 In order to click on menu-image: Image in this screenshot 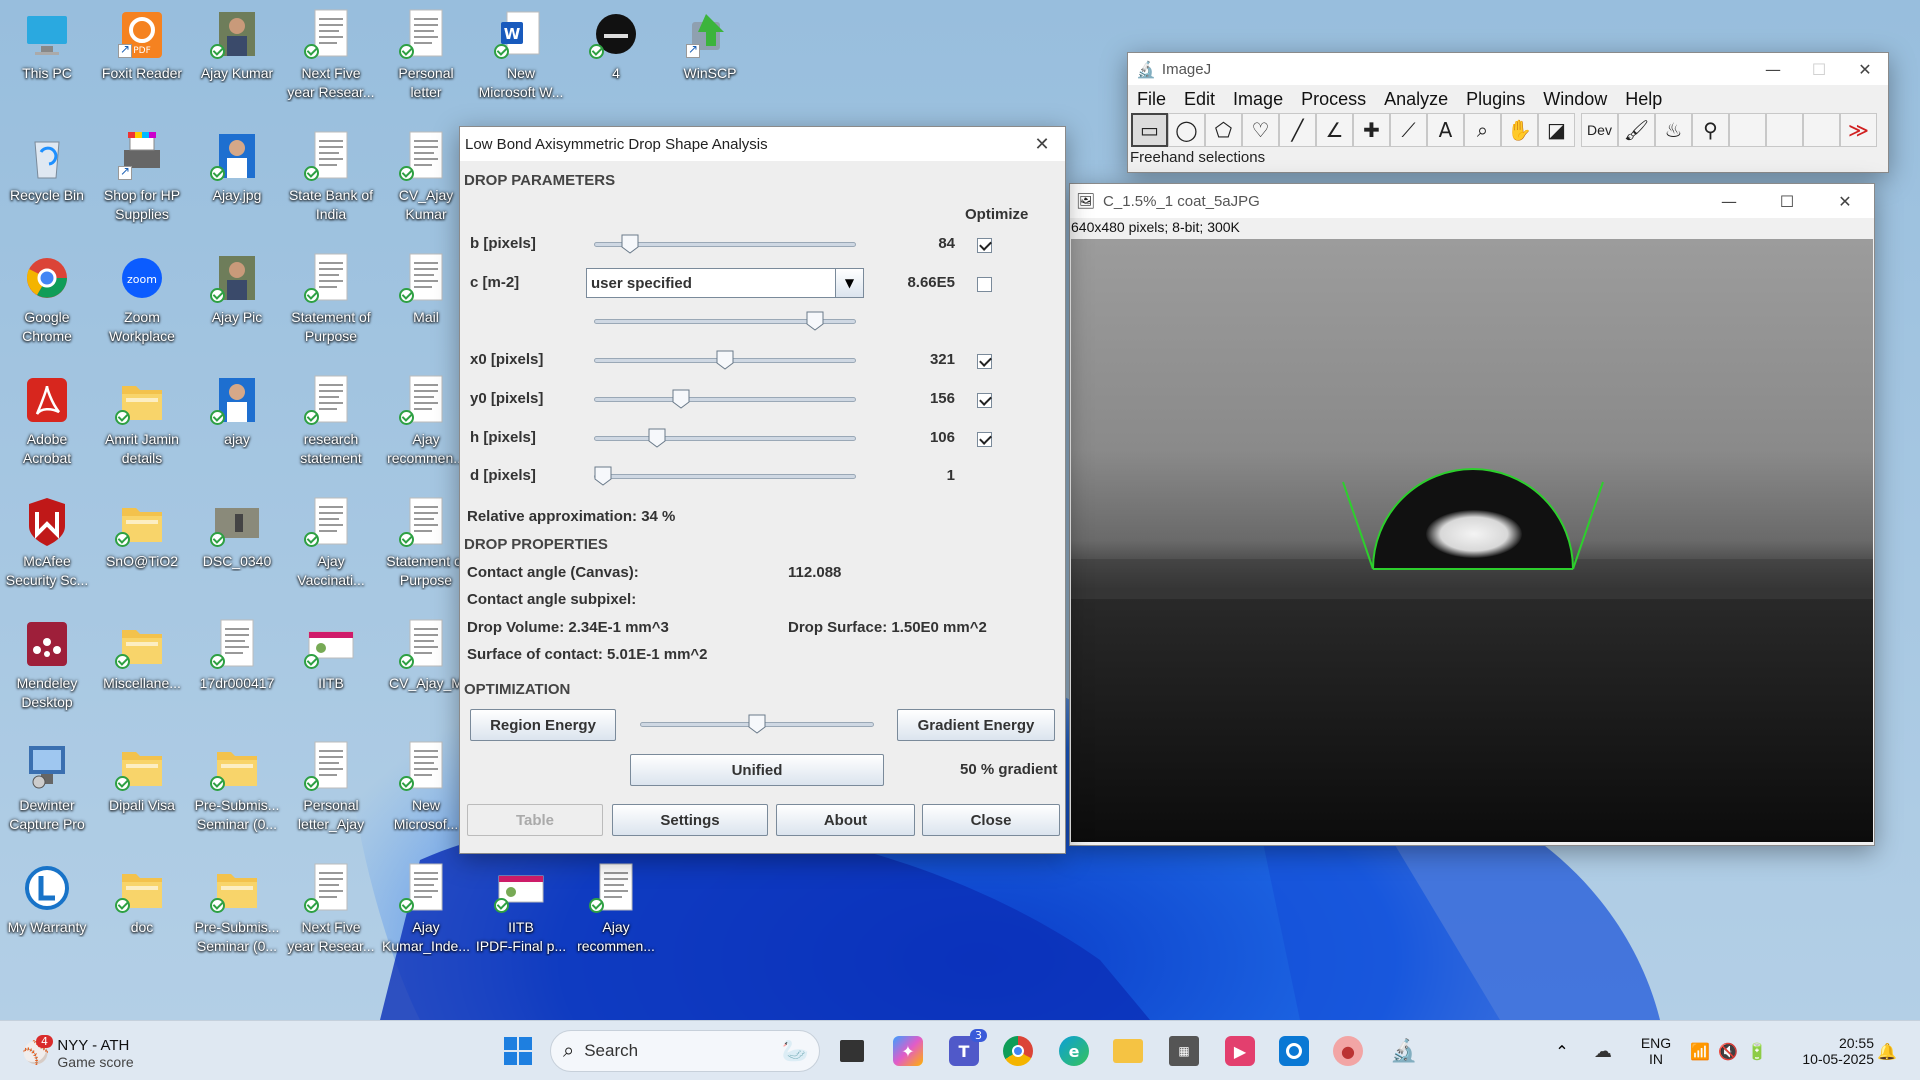, I will do `click(1258, 99)`.